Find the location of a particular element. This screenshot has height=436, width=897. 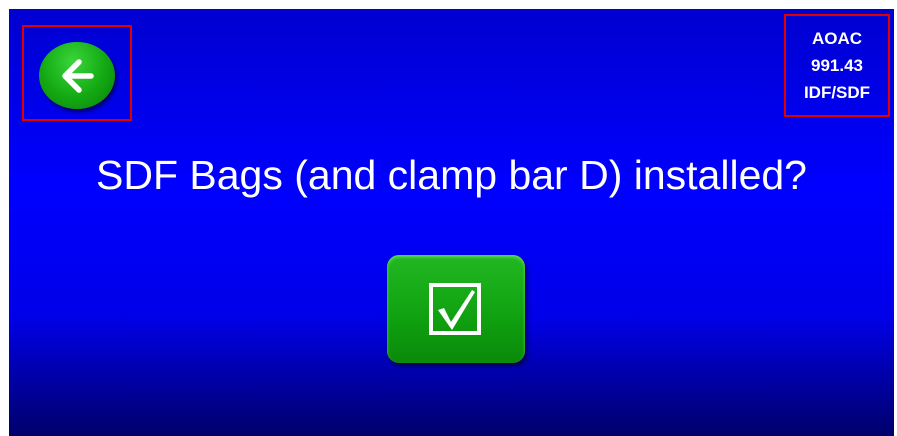

checkbox-check-icon is located at coordinates (455, 309).